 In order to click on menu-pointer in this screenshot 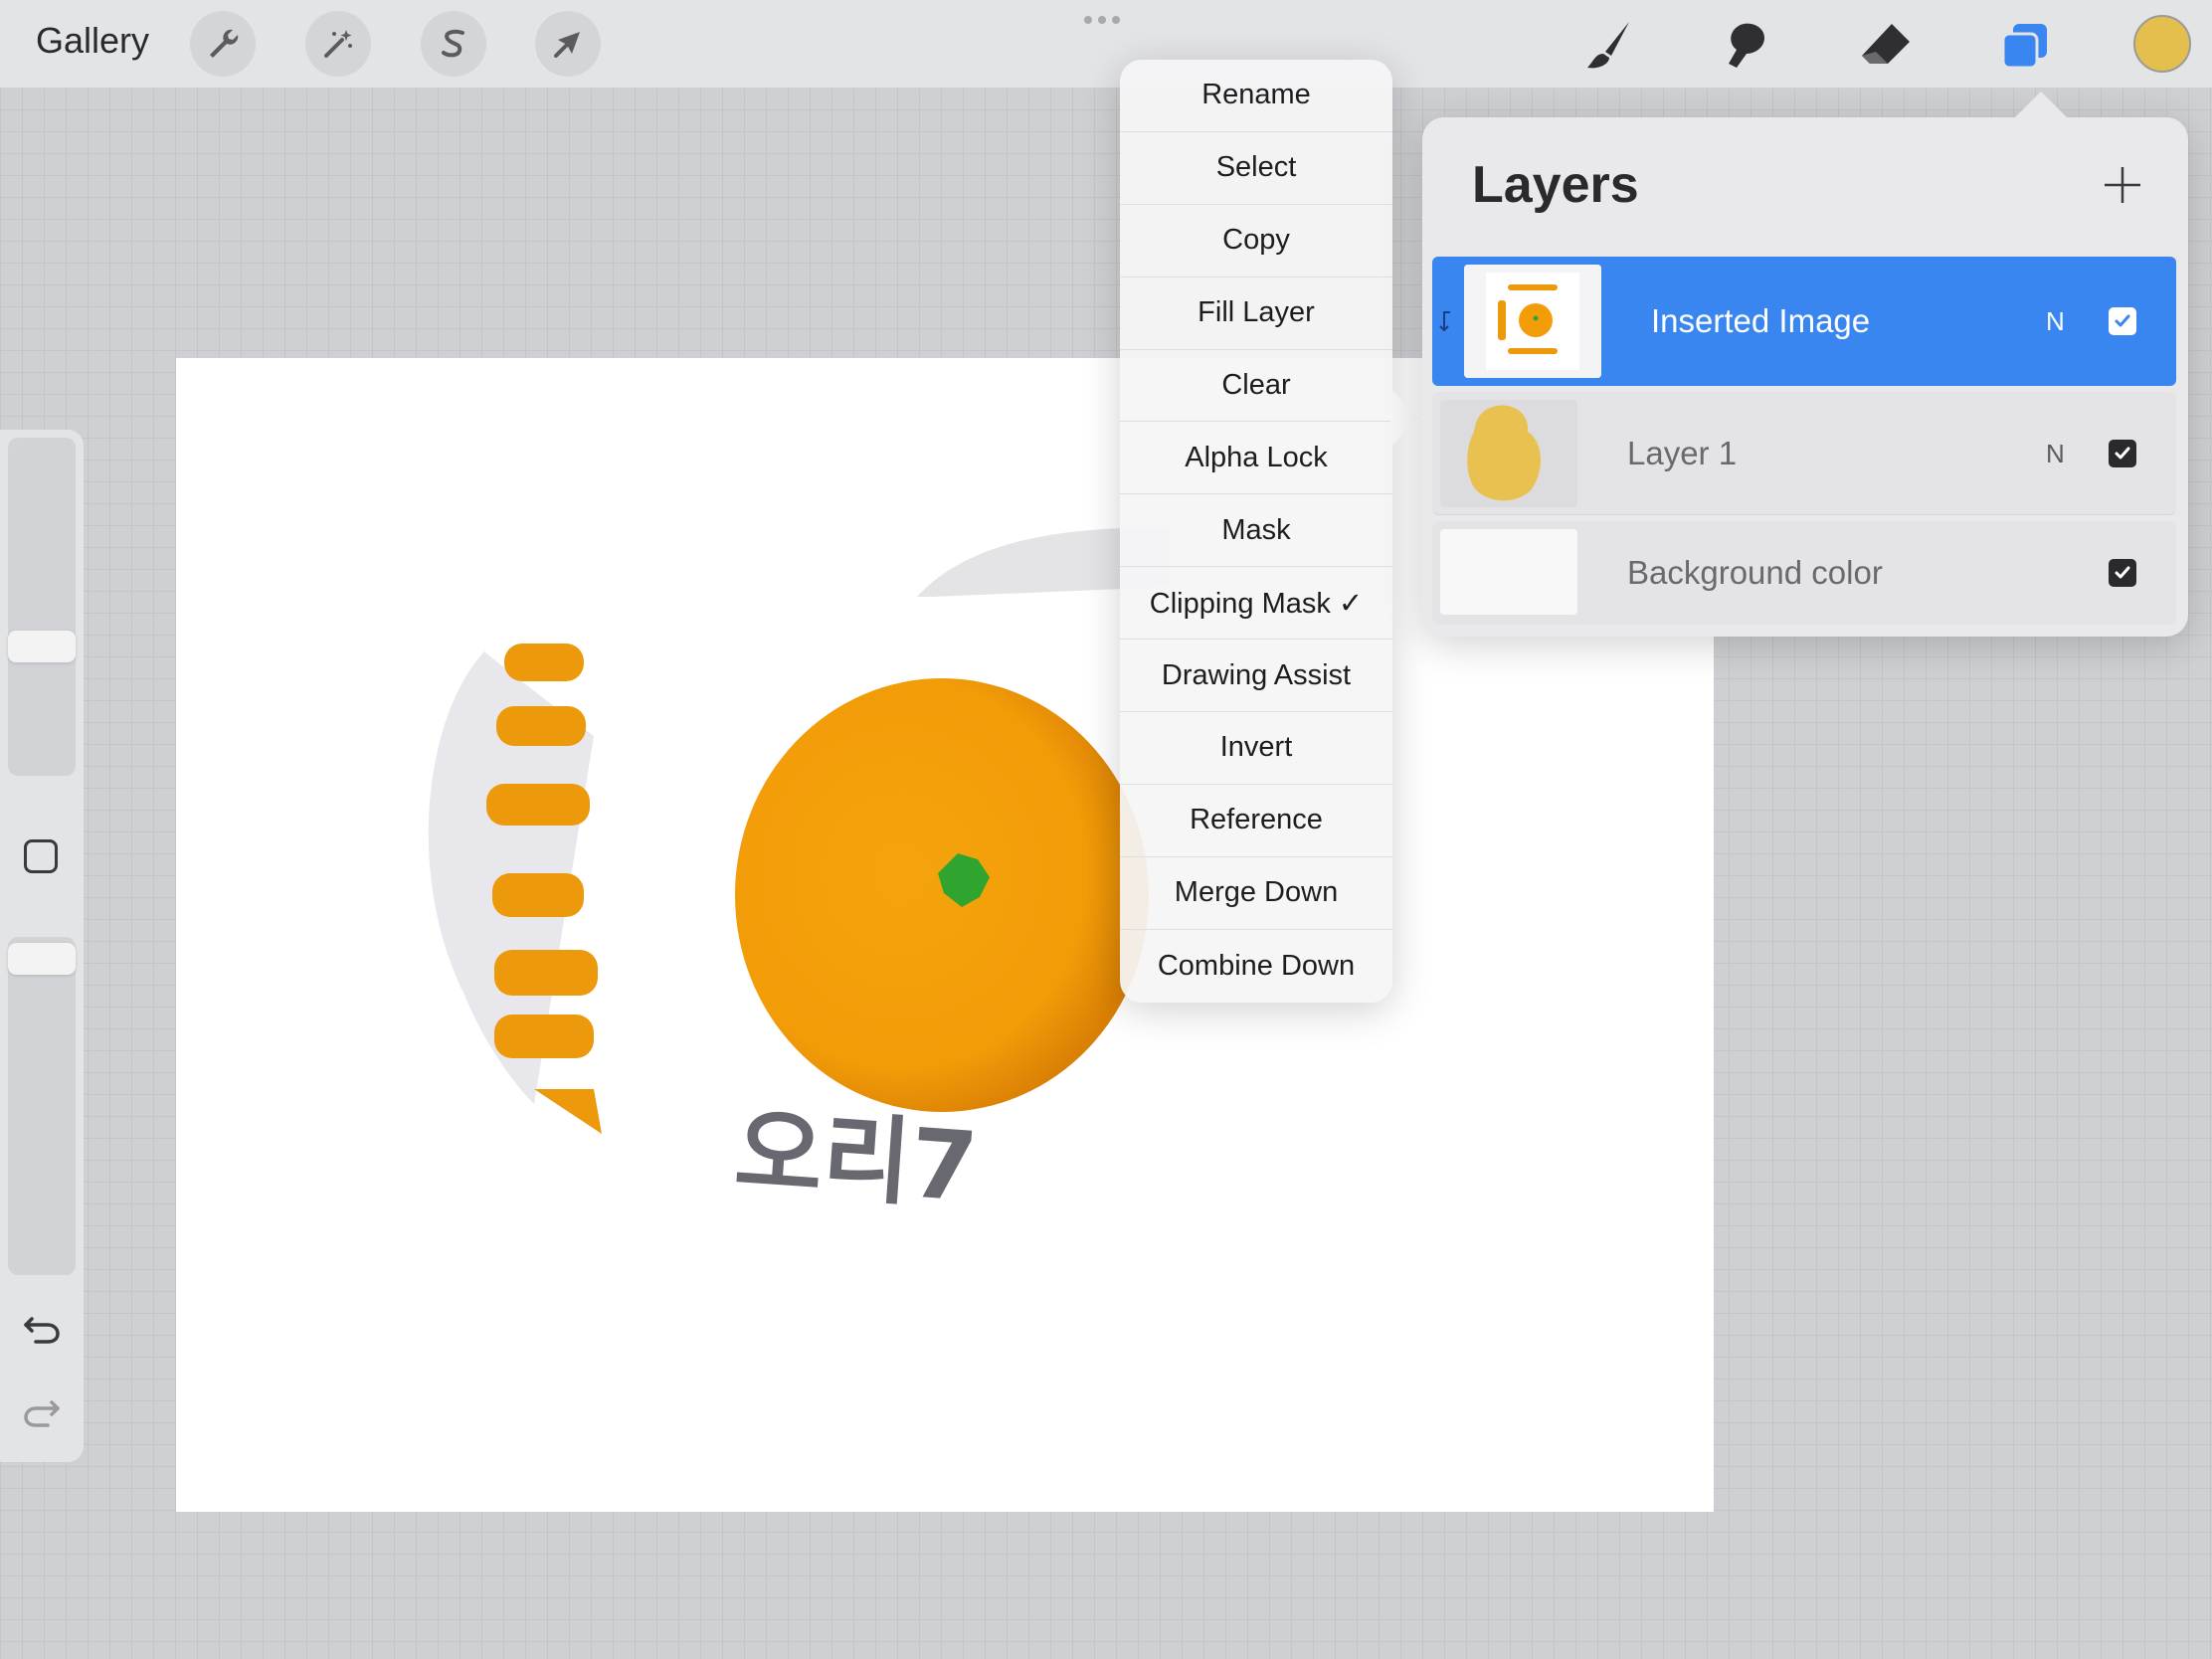, I will do `click(1404, 418)`.